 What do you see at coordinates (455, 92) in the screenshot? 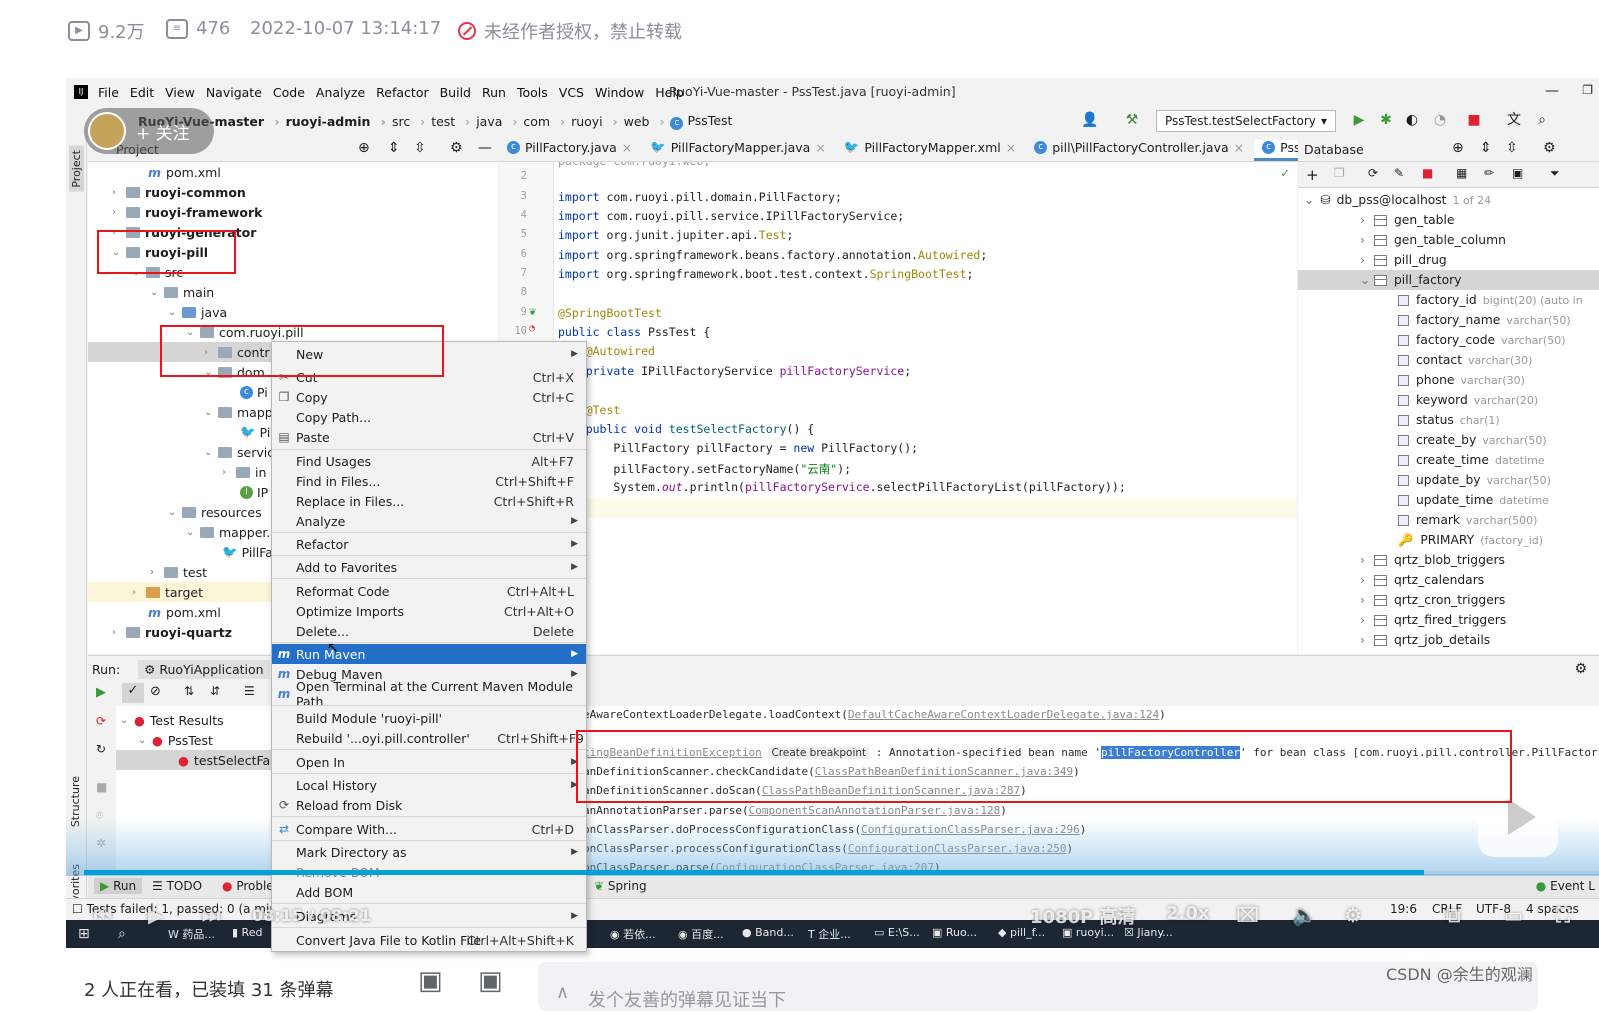
I see `menu-build: Build` at bounding box center [455, 92].